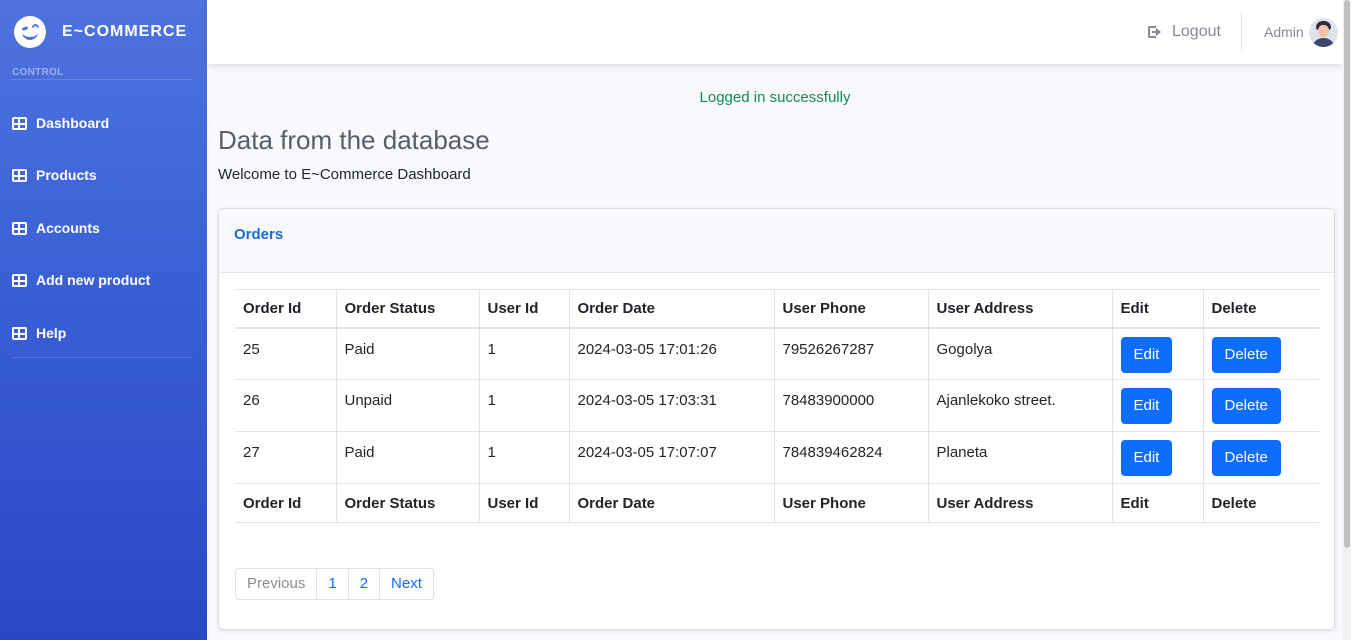 The height and width of the screenshot is (640, 1351). Describe the element at coordinates (524, 503) in the screenshot. I see `column-footer: User Id` at that location.